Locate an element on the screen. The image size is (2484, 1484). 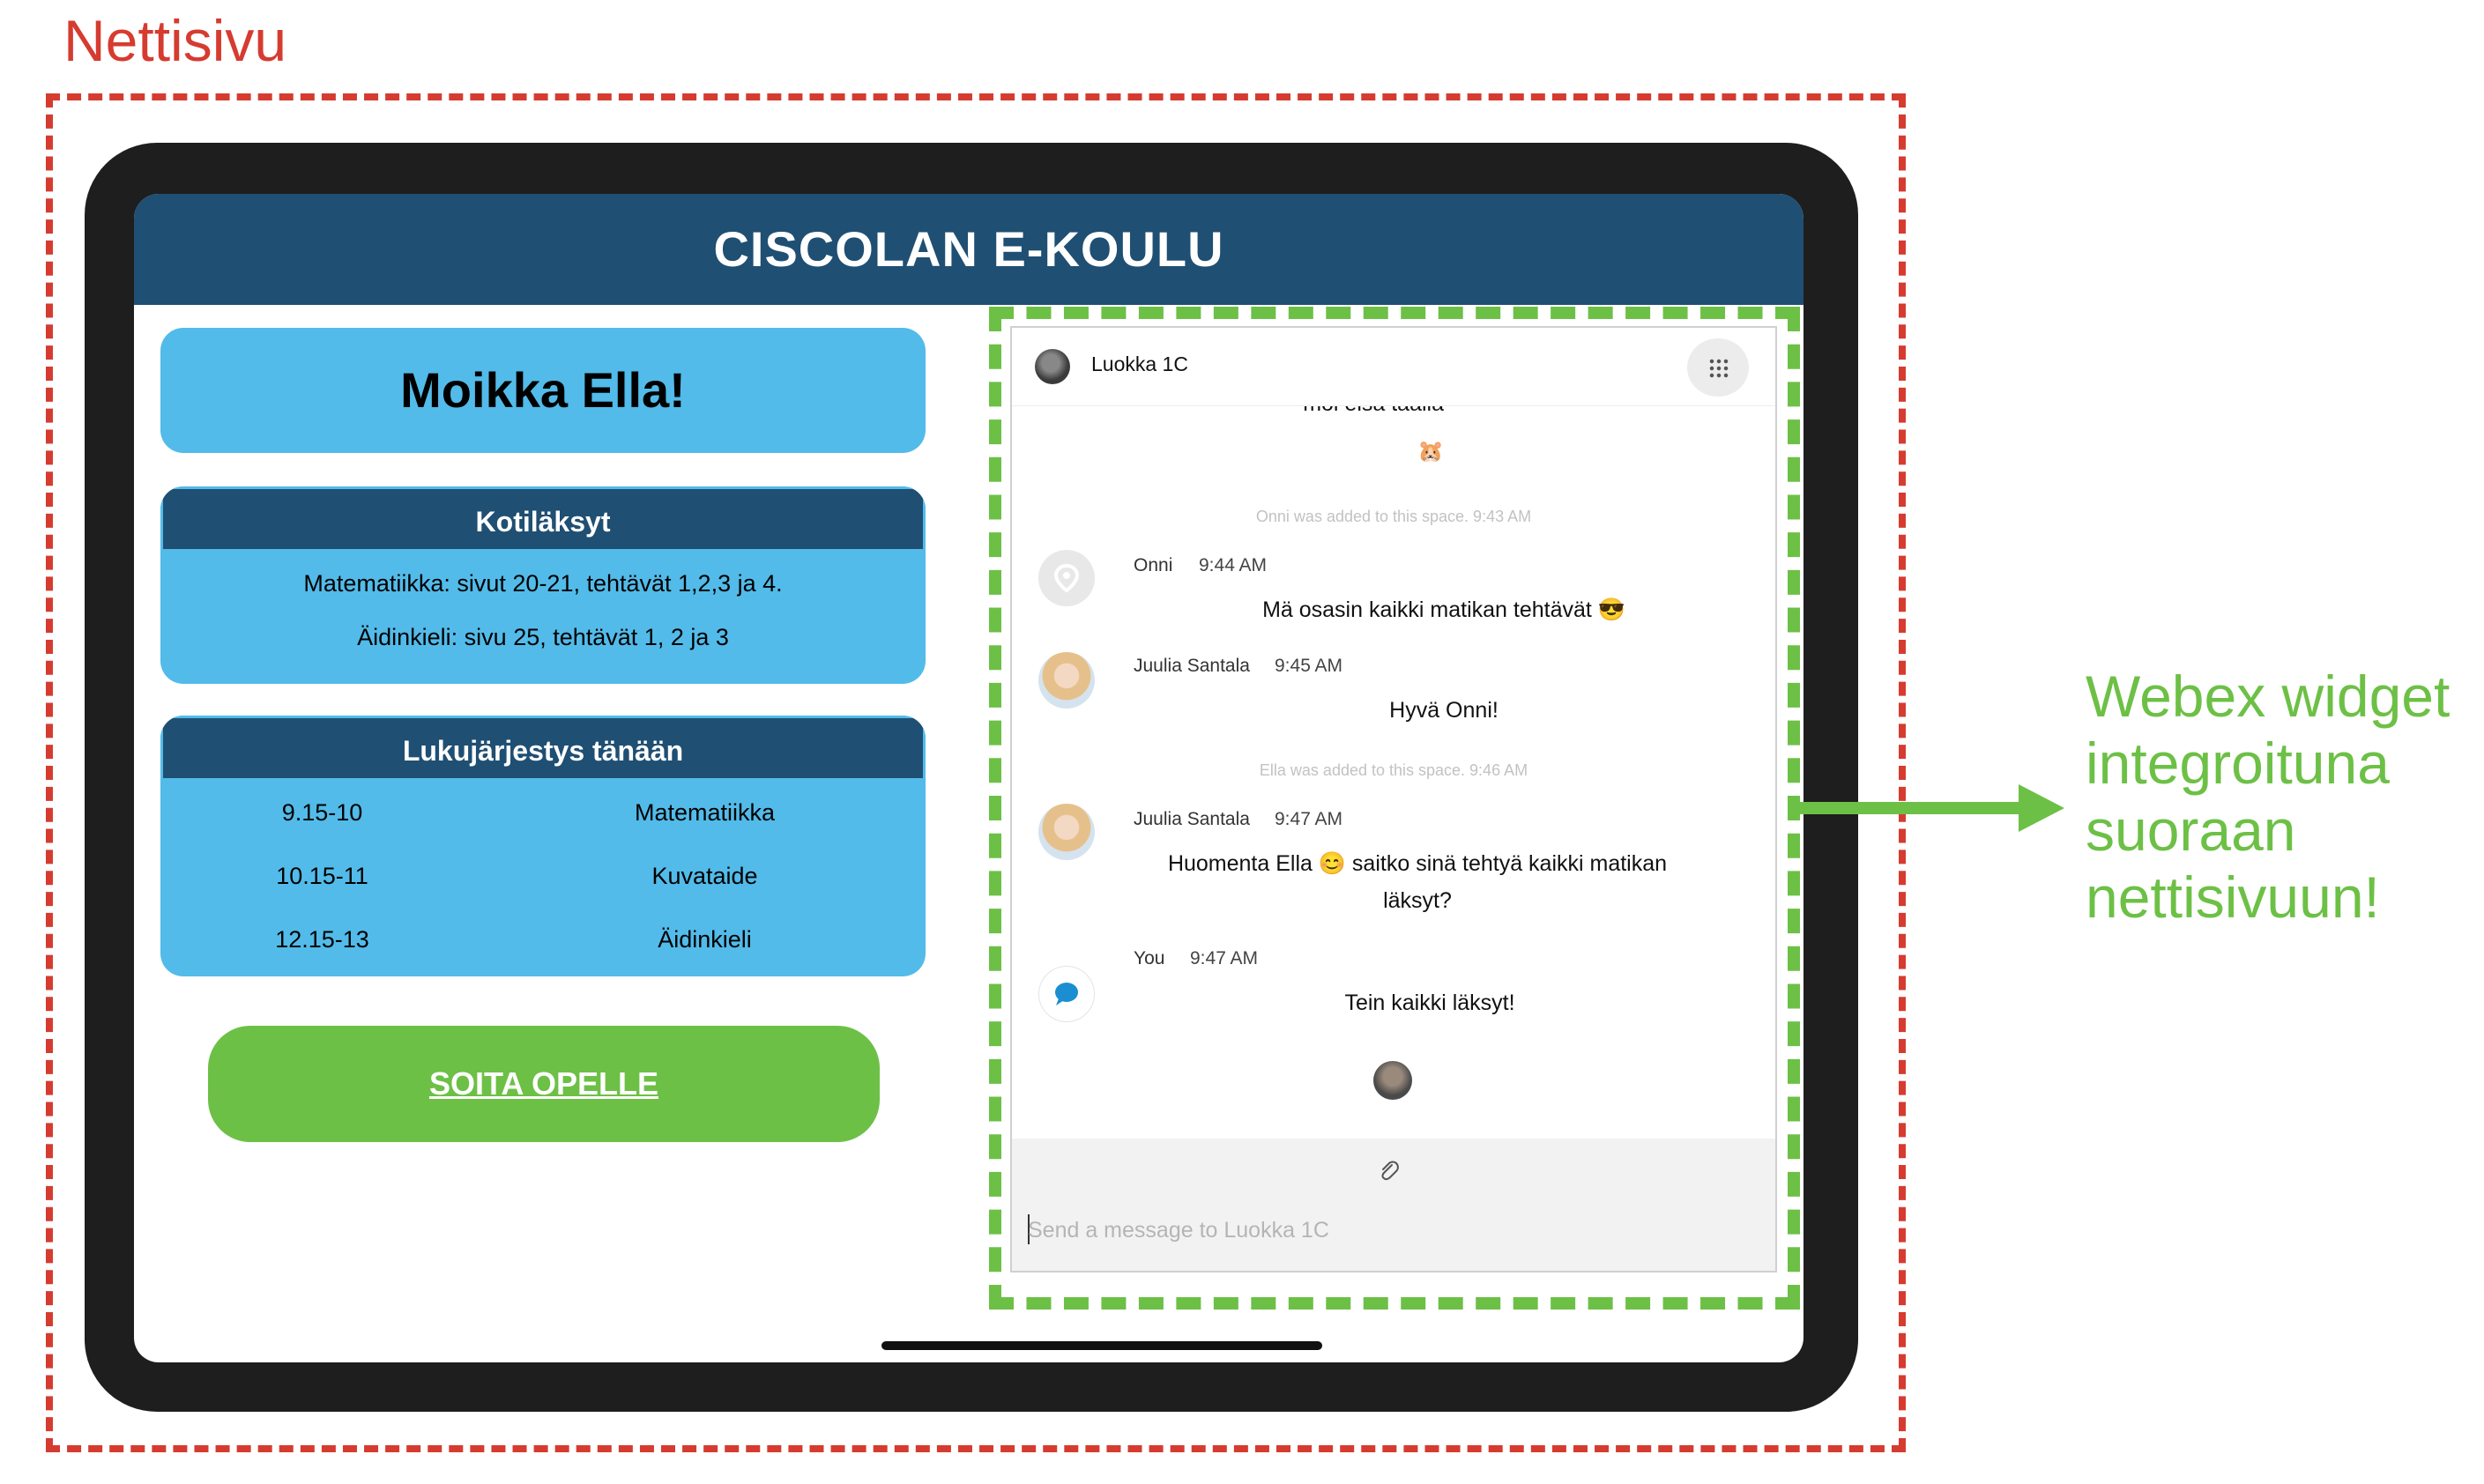
message-text: Hyvä Onni! is located at coordinates (1444, 710).